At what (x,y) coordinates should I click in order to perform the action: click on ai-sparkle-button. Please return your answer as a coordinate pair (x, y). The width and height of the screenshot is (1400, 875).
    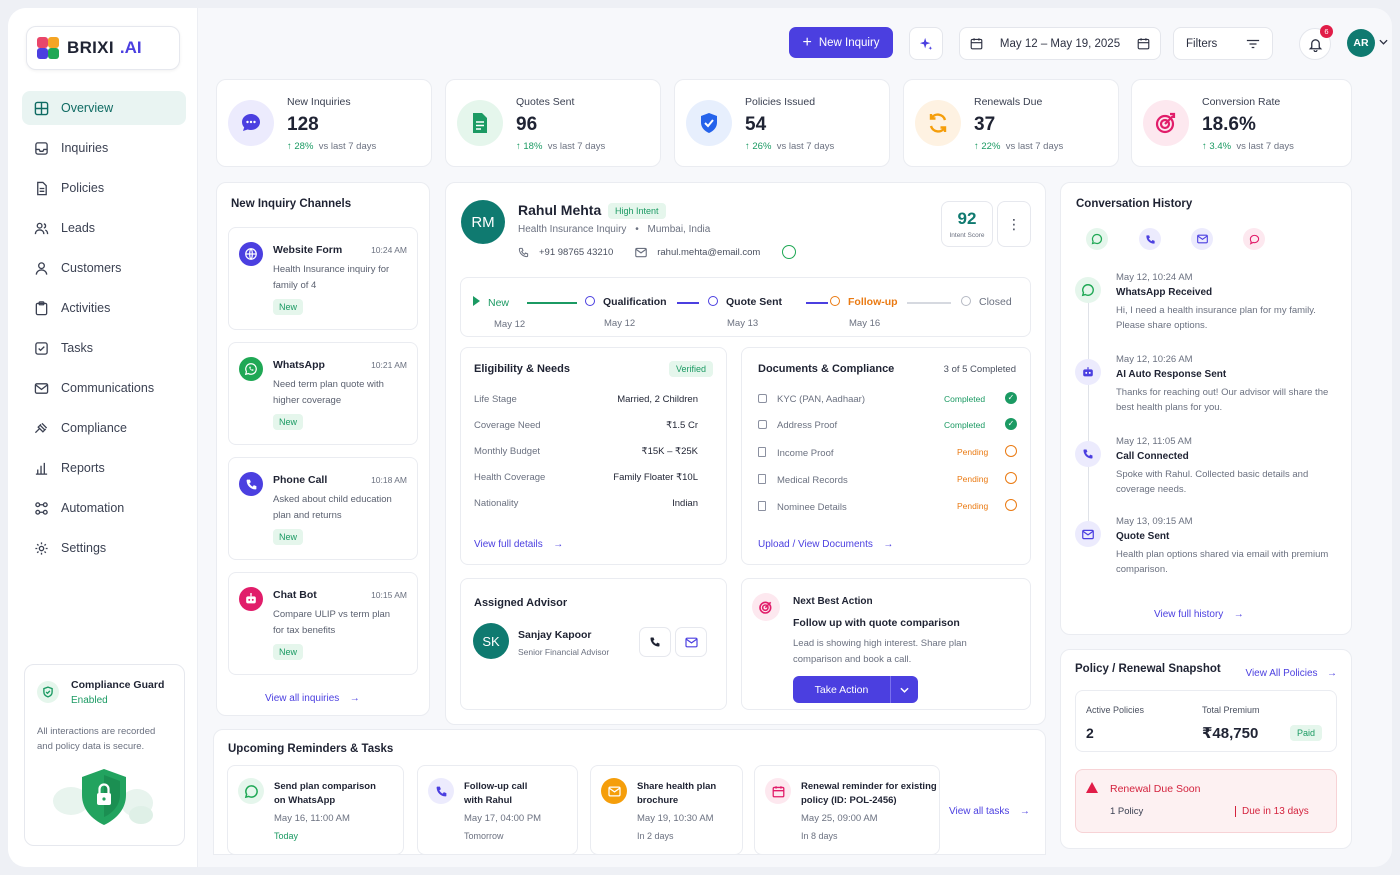
    Looking at the image, I should click on (926, 43).